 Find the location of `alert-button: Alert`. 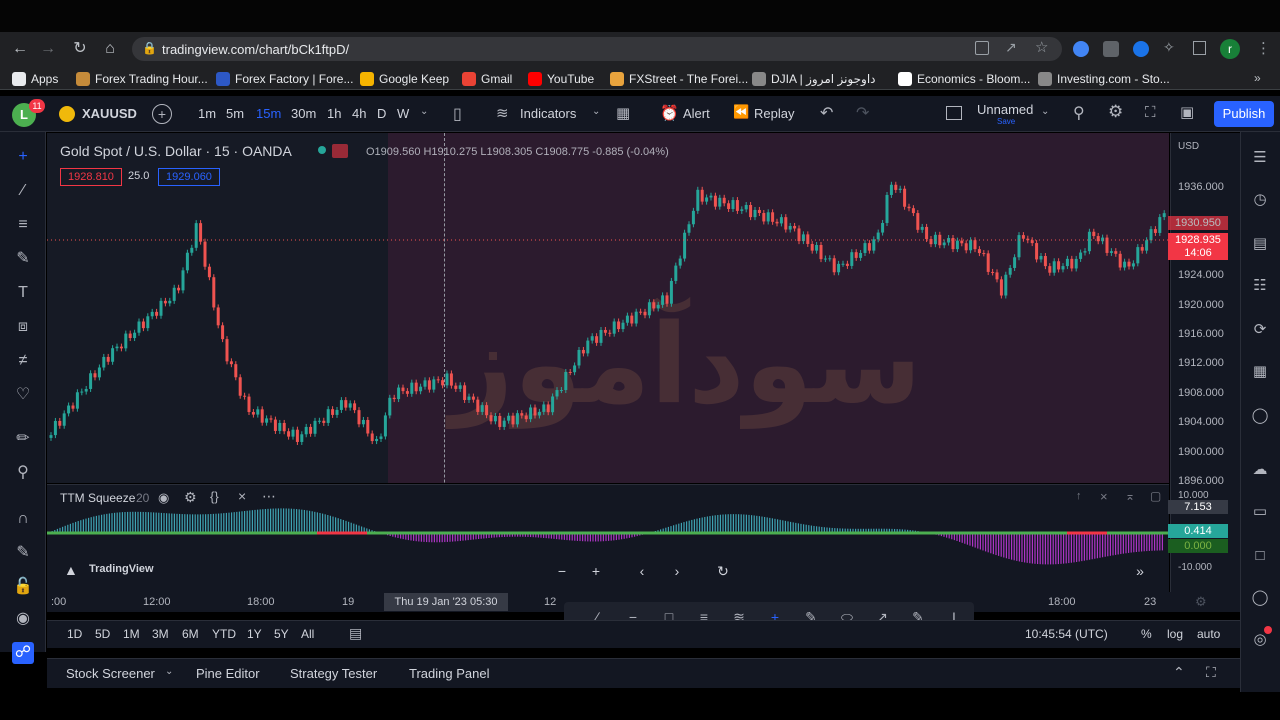

alert-button: Alert is located at coordinates (696, 113).